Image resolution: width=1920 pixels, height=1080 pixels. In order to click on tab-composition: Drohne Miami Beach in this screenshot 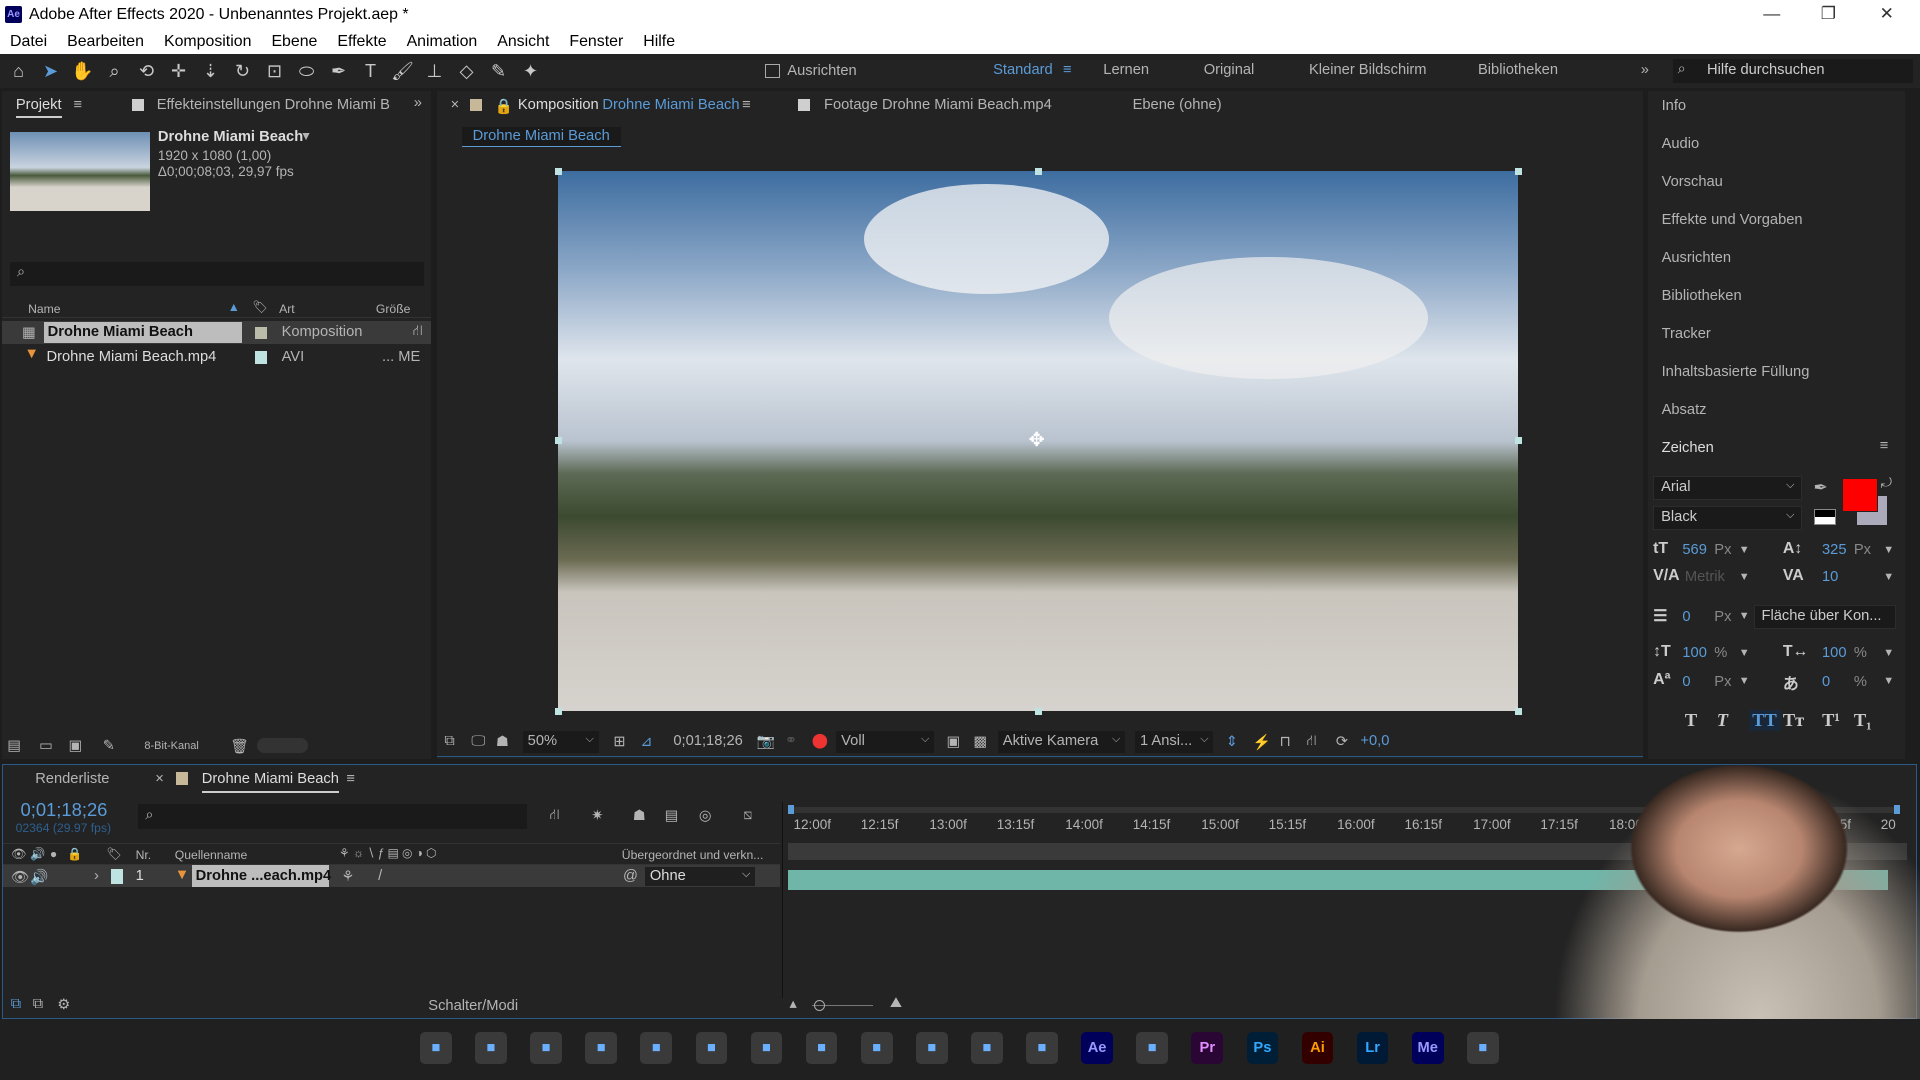, I will do `click(670, 105)`.